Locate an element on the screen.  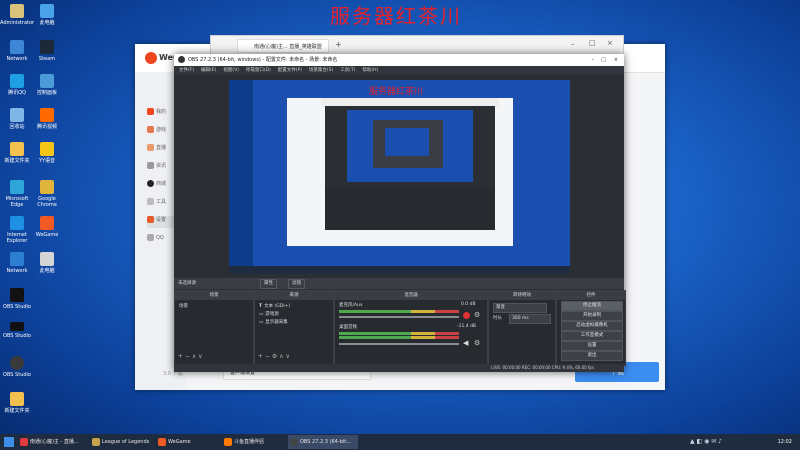
start-recording-button: 开始录制 is located at coordinates (592, 316).